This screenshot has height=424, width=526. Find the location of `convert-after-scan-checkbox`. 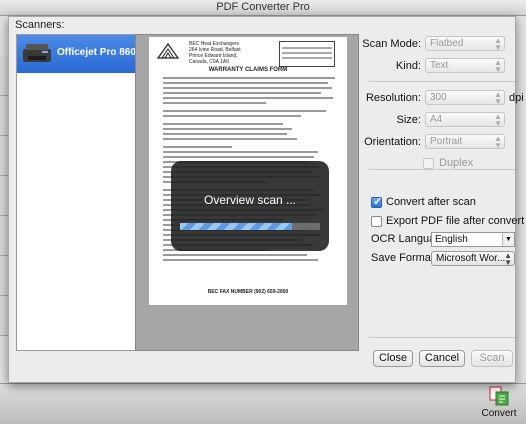

convert-after-scan-checkbox is located at coordinates (376, 201).